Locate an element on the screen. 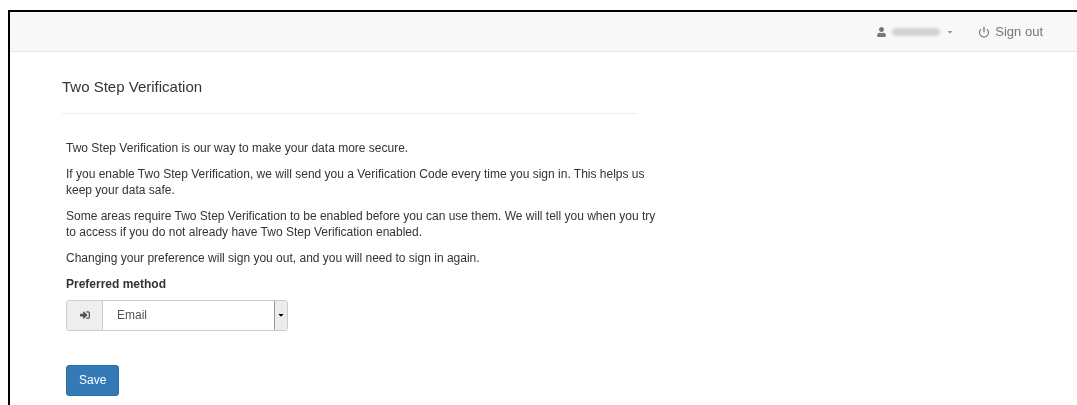 Image resolution: width=1077 pixels, height=405 pixels. info-paragraph: Two Step Verification is our way to make your data more secure. is located at coordinates (238, 147).